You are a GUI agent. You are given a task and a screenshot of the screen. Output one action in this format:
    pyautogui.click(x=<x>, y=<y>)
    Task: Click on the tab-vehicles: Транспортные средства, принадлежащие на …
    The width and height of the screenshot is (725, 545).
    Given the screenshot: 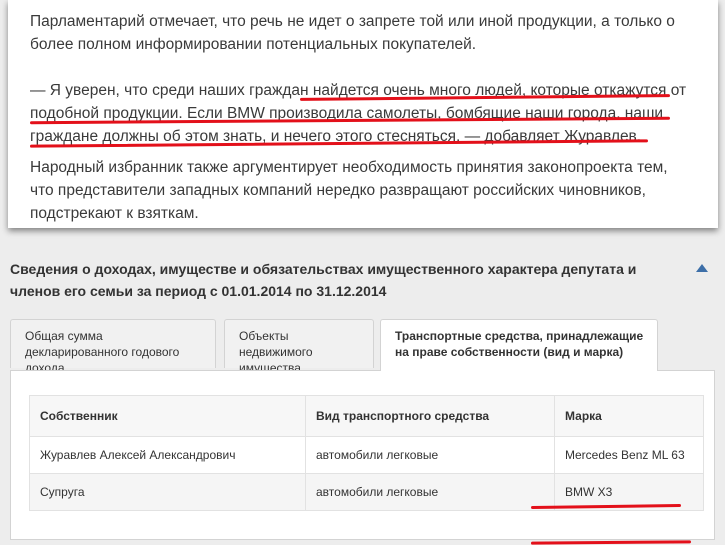 What is the action you would take?
    pyautogui.click(x=519, y=345)
    